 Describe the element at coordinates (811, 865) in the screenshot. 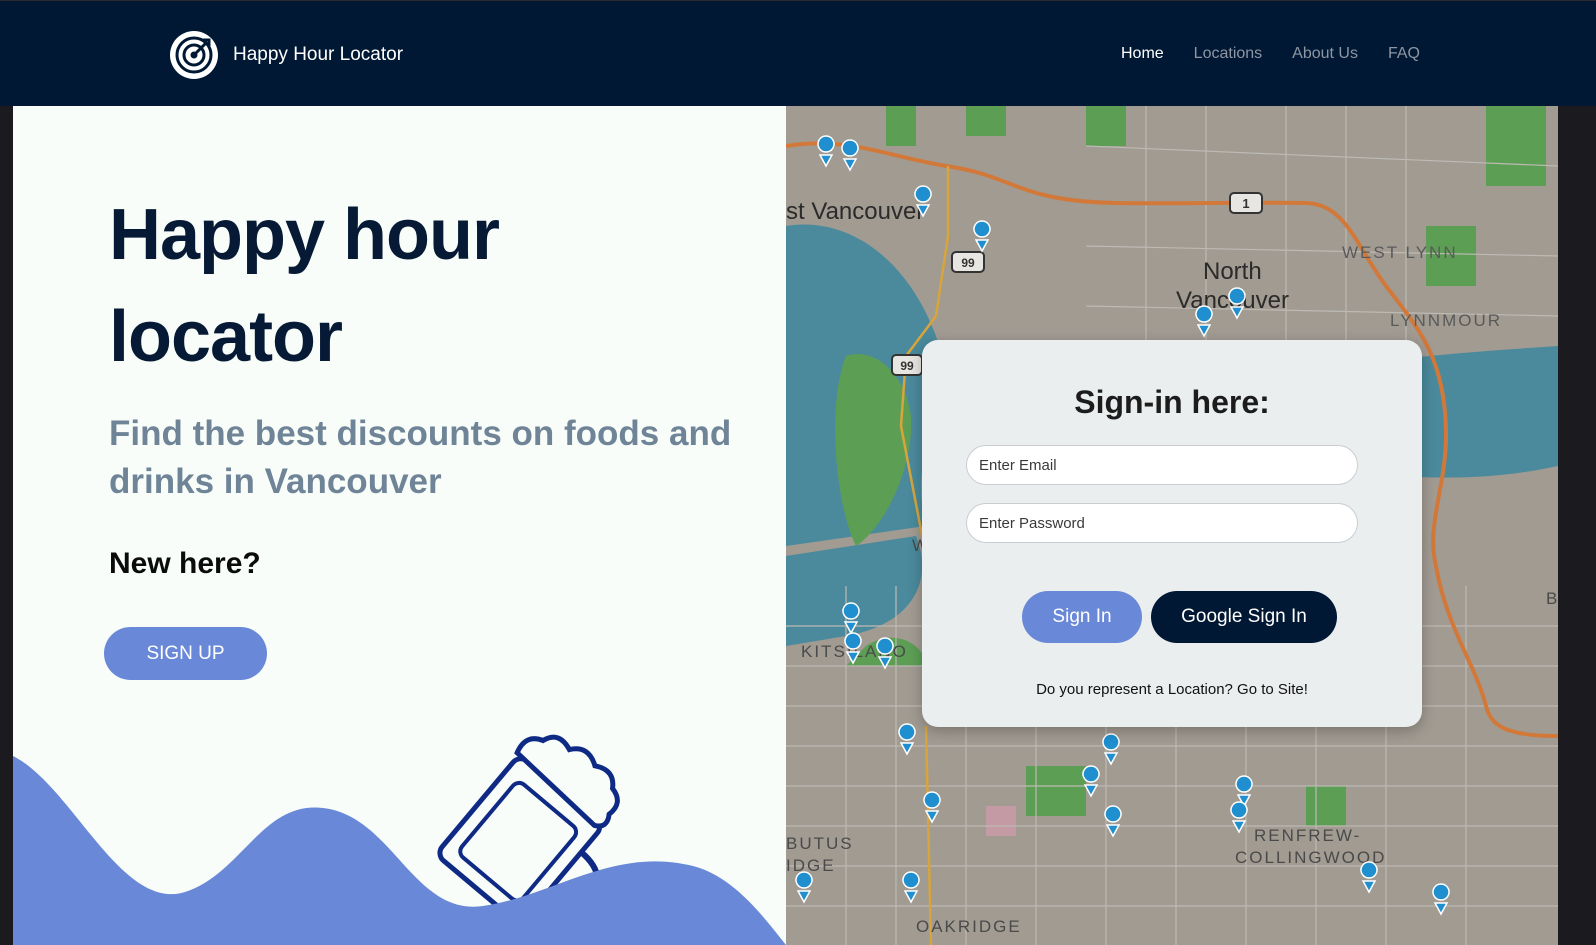

I see `map-label-ridge: IDGE` at that location.